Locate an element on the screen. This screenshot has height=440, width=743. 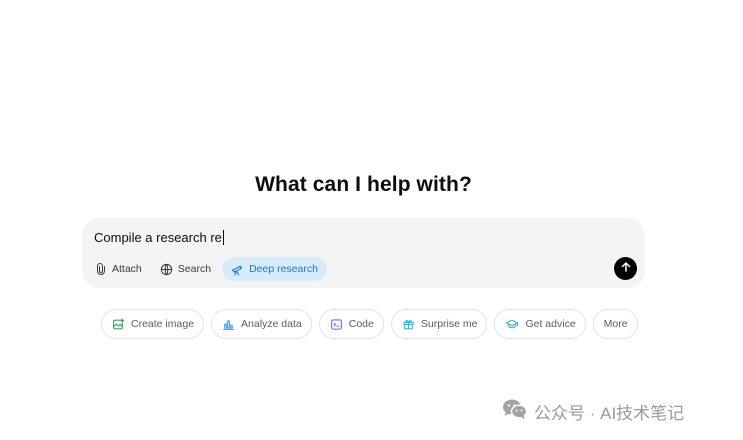
page-title: What can I help with? is located at coordinates (363, 184).